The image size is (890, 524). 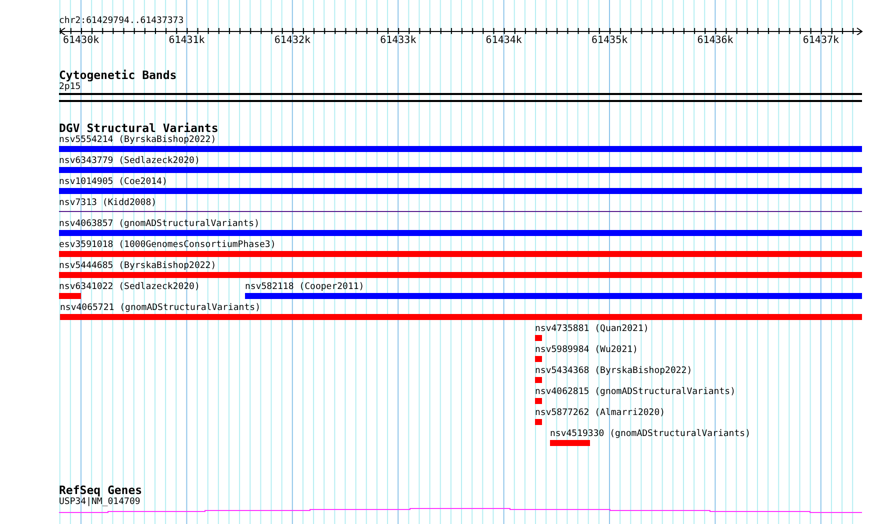 I want to click on variant-label: nsv7313 (Kidd2008), so click(x=108, y=203).